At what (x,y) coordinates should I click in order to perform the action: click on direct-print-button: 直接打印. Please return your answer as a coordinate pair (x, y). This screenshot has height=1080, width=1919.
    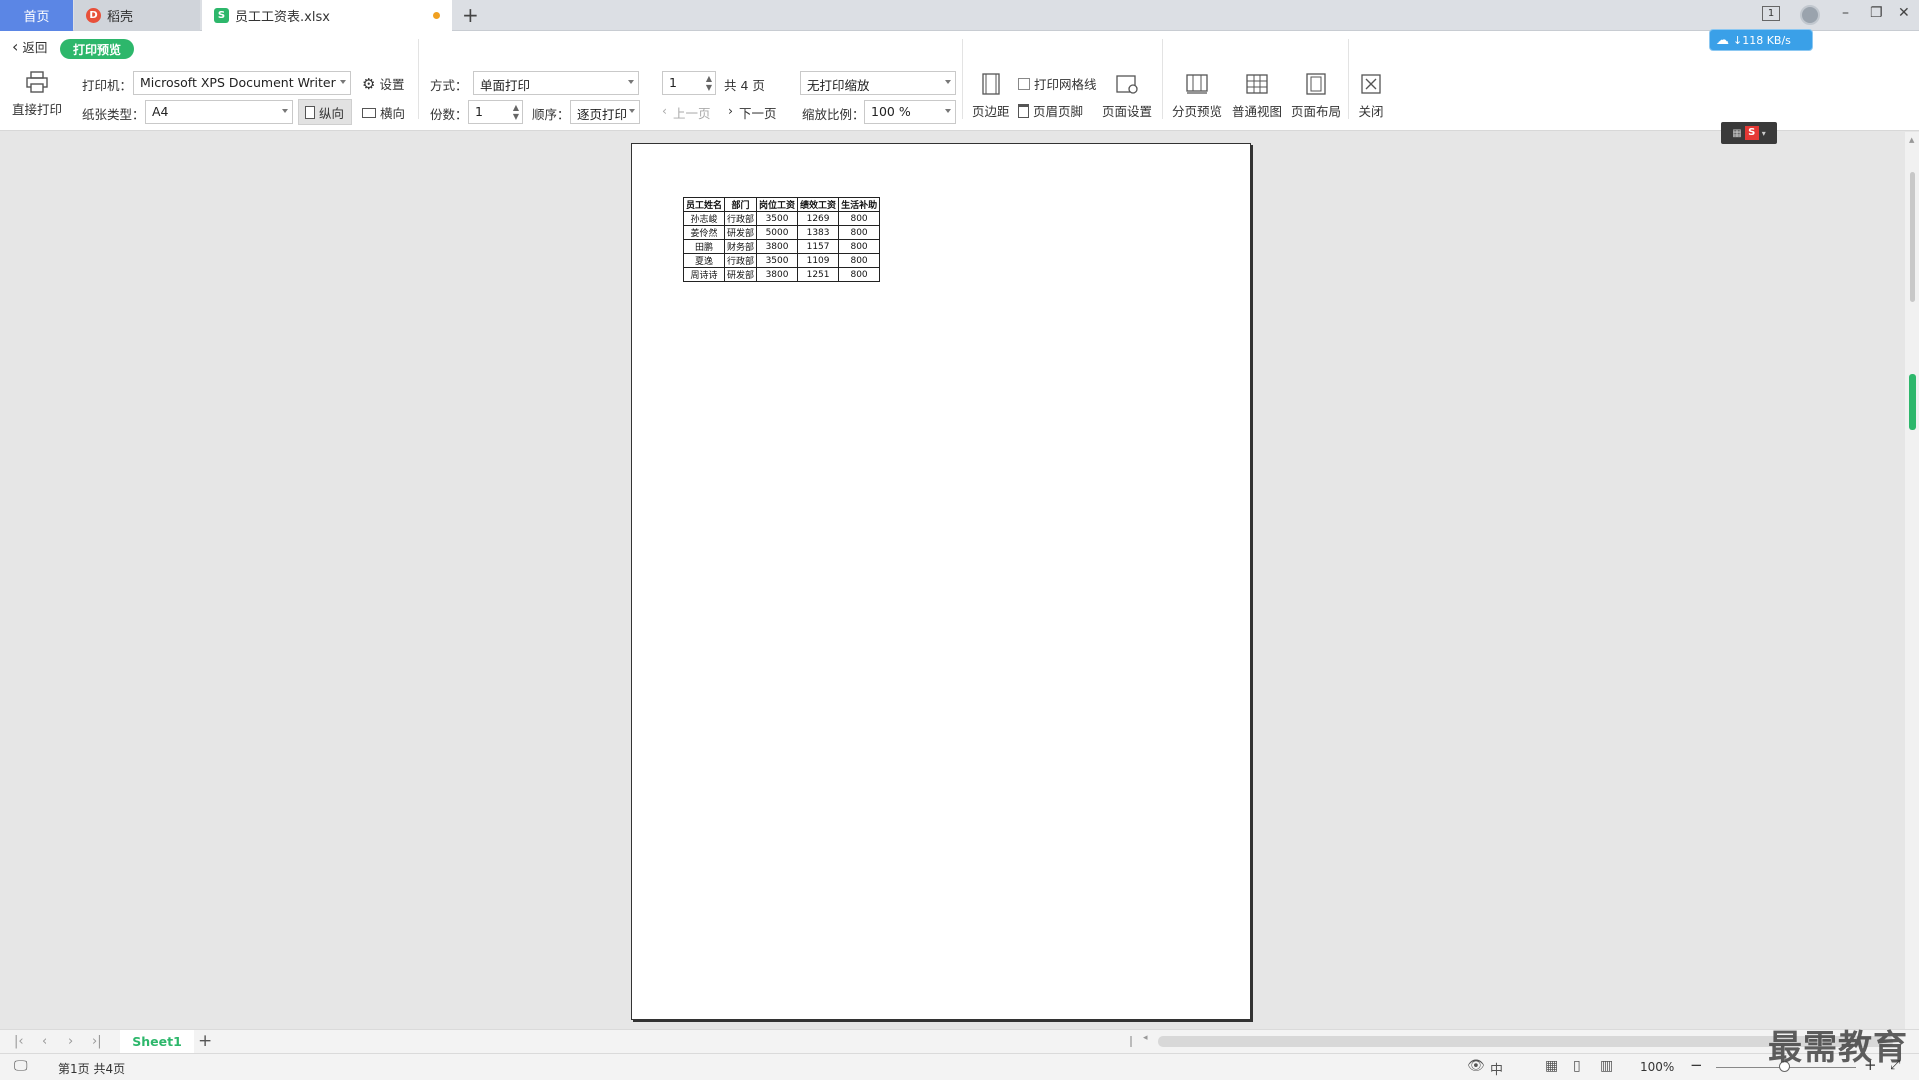
    Looking at the image, I should click on (37, 93).